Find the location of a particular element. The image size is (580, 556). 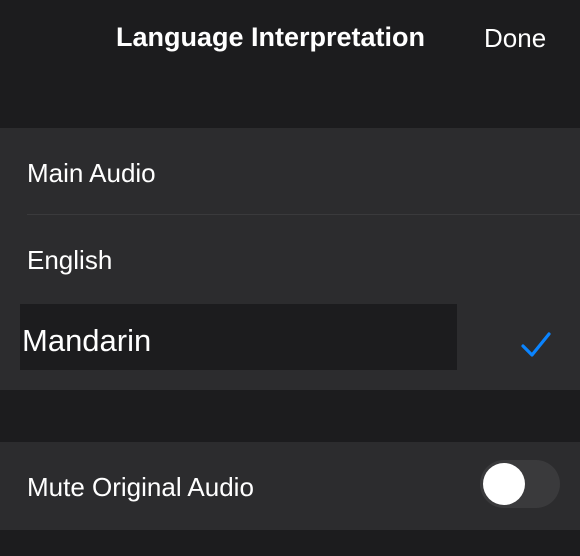

bottom-spacer is located at coordinates (290, 543).